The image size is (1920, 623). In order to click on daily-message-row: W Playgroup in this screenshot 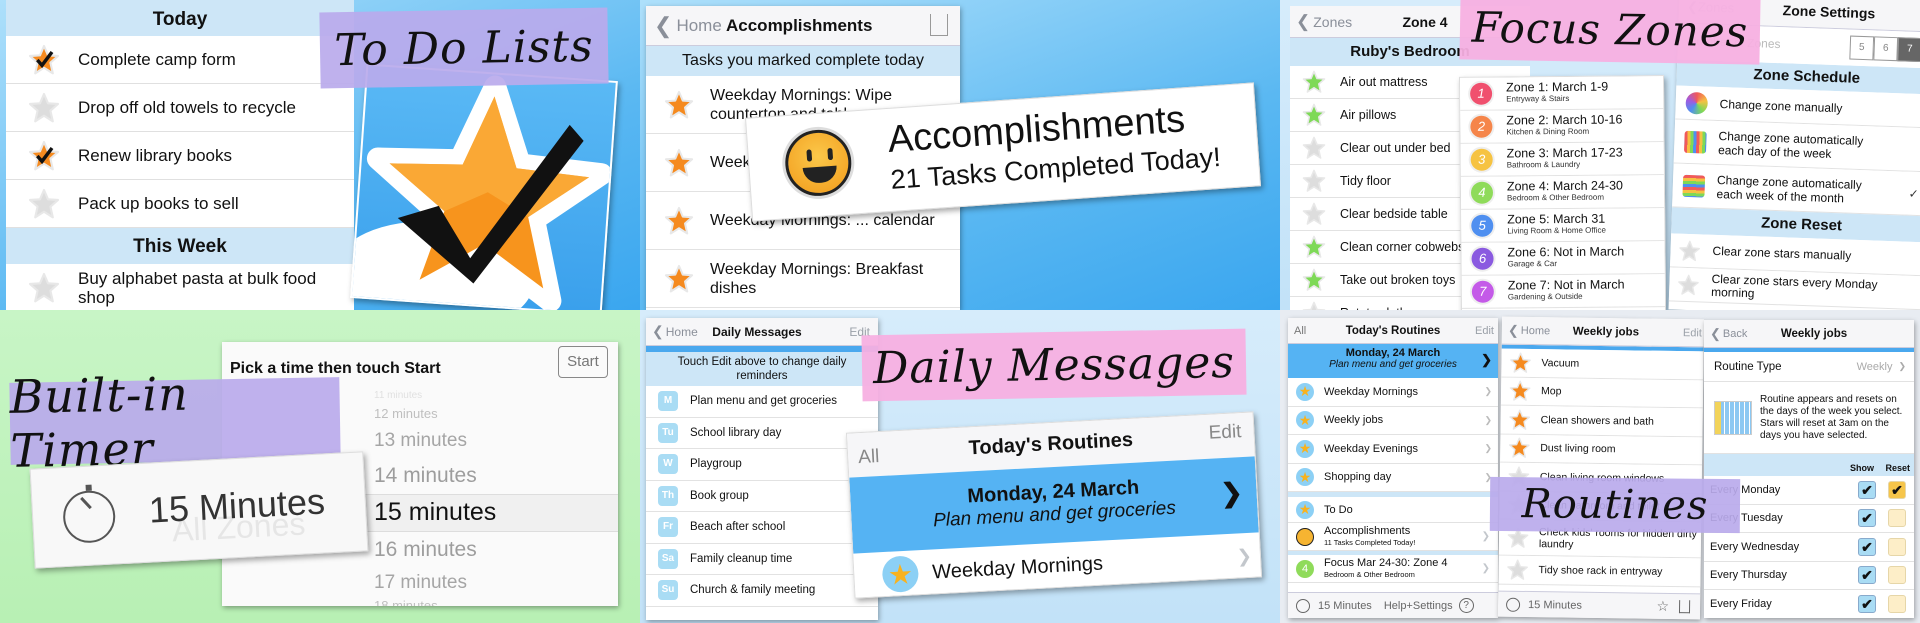, I will do `click(762, 465)`.